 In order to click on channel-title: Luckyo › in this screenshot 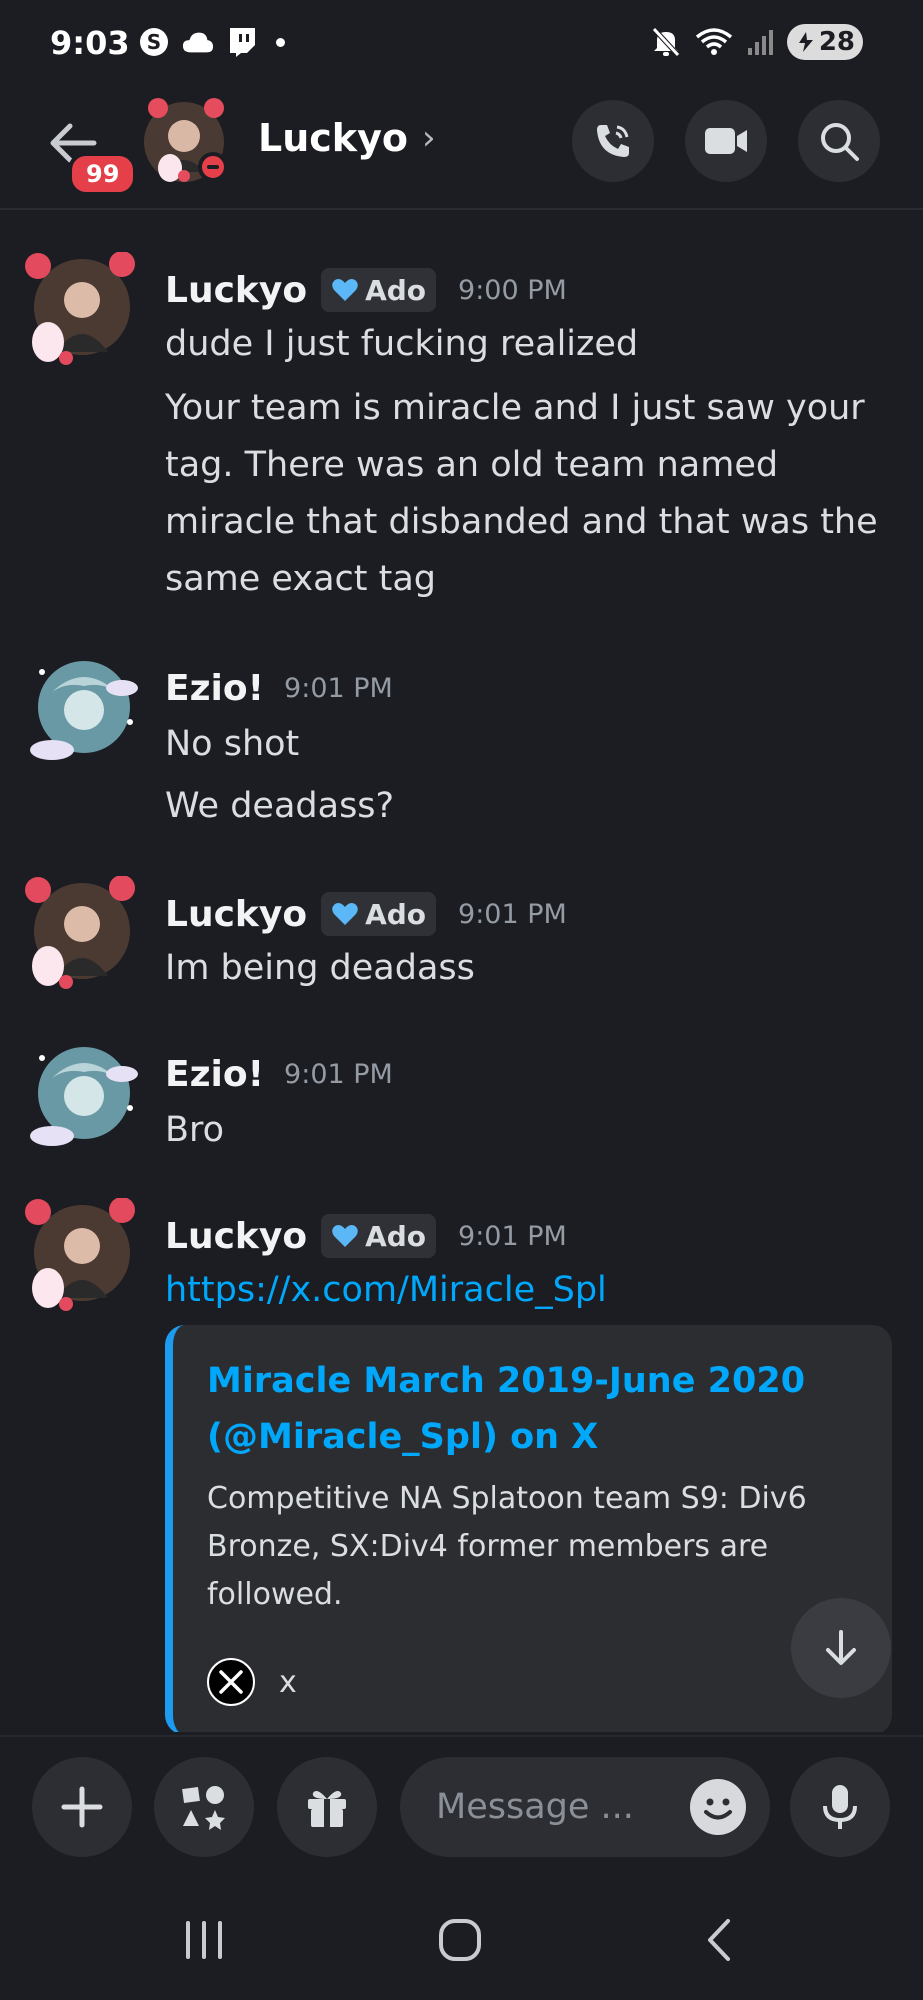, I will do `click(347, 138)`.